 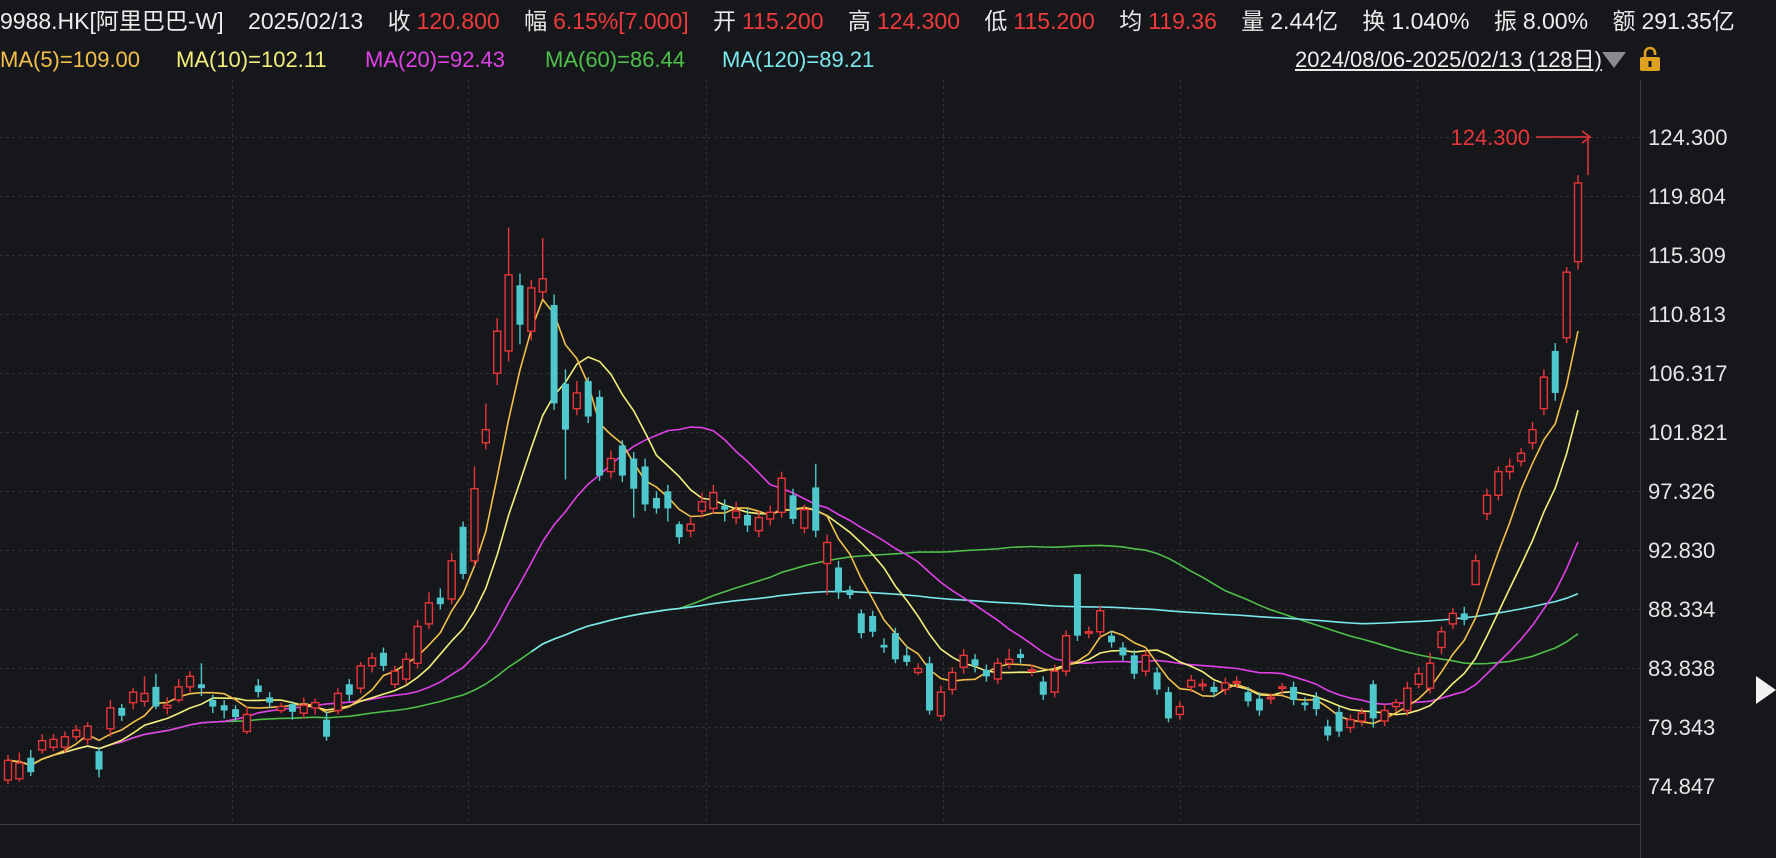 What do you see at coordinates (1688, 137) in the screenshot?
I see `y-tick-label: 124.300` at bounding box center [1688, 137].